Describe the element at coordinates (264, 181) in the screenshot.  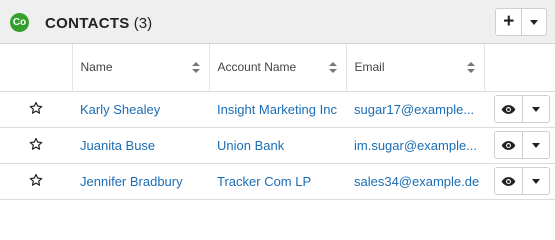
I see `account-name-link: Tracker Com LP` at that location.